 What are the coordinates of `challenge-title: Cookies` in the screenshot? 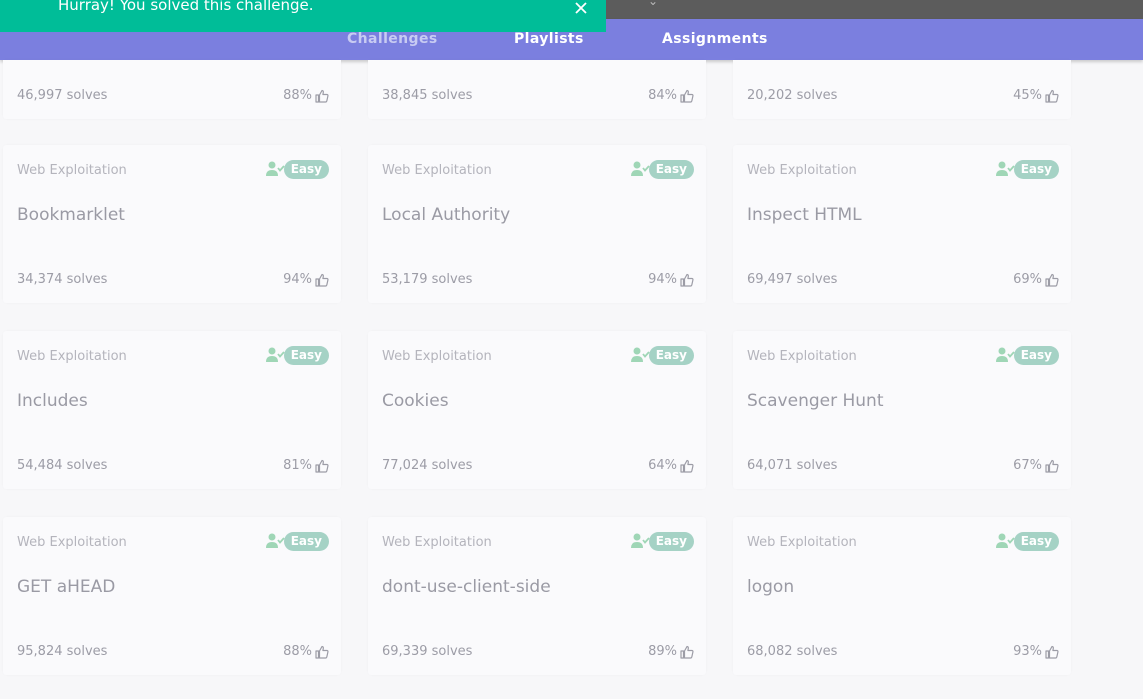 It's located at (415, 401).